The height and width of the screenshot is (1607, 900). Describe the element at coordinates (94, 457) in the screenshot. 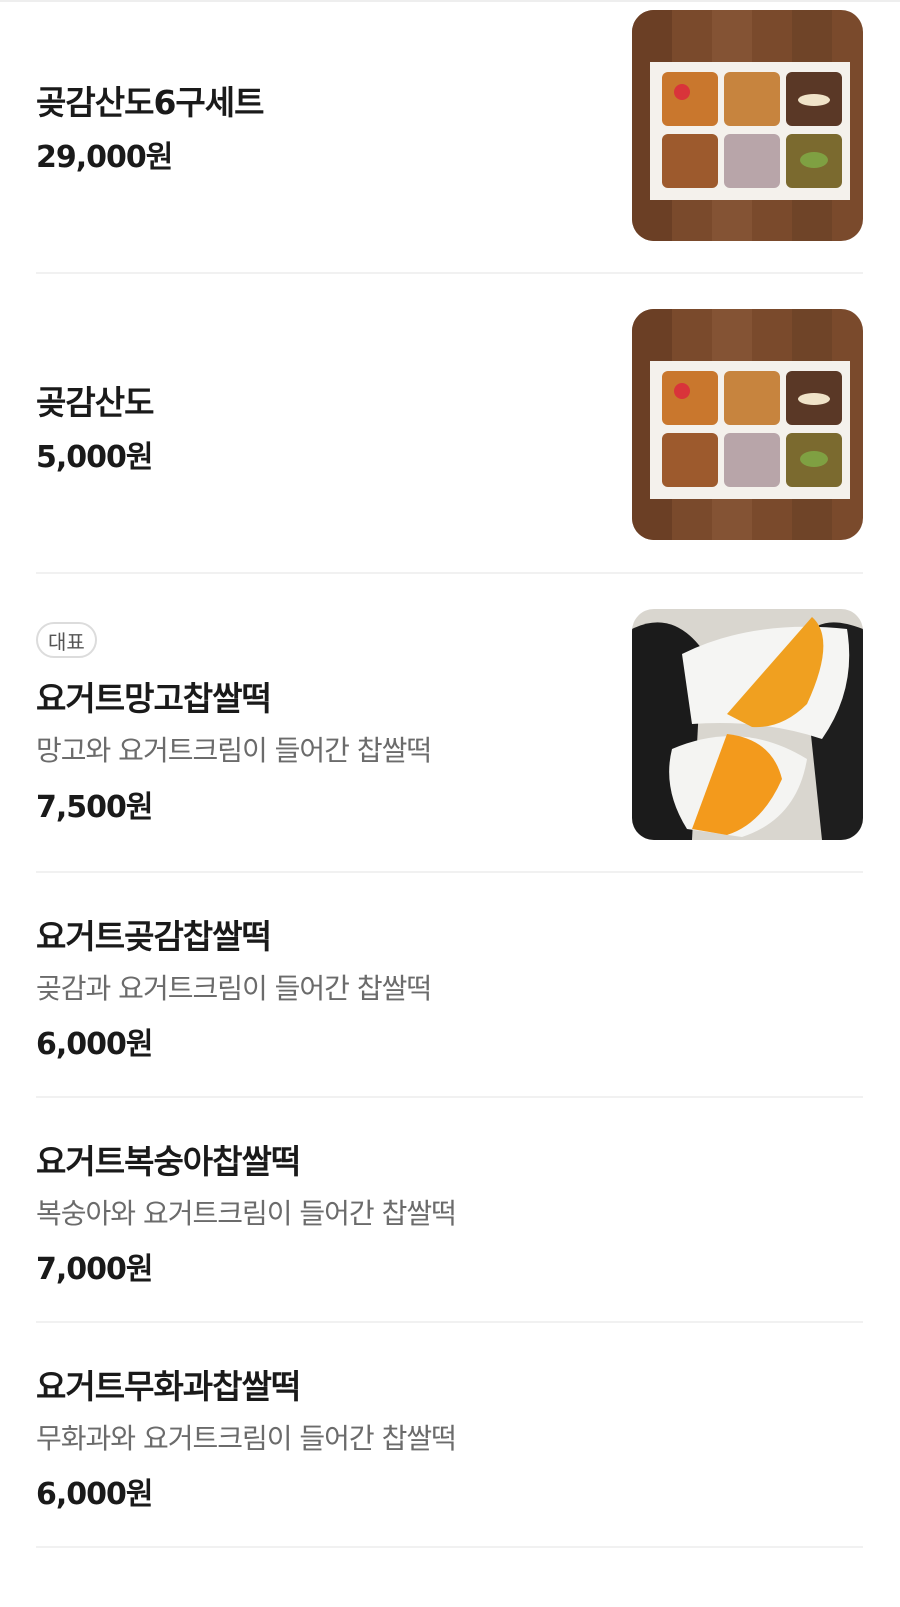

I see `menu-item-price: 5,000원` at that location.